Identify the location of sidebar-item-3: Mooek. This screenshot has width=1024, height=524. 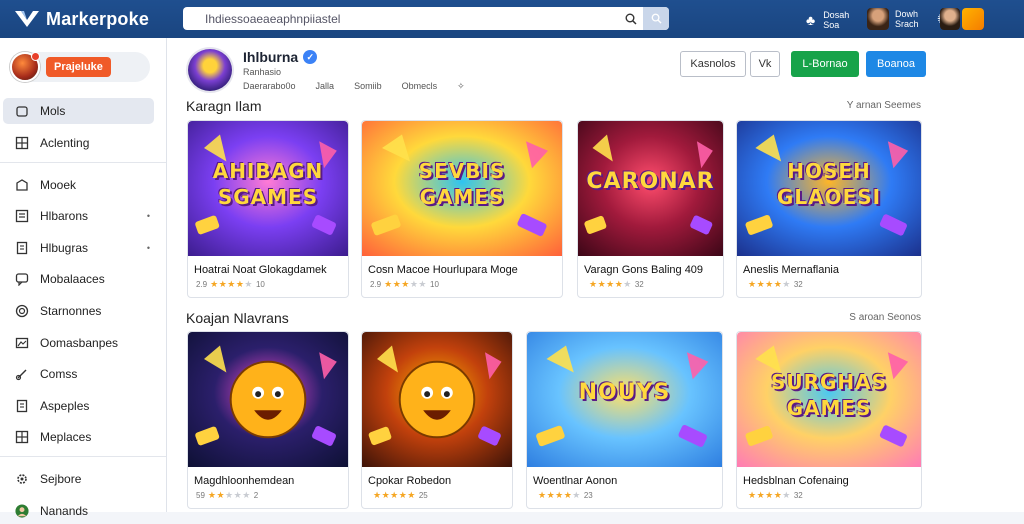
(78, 185).